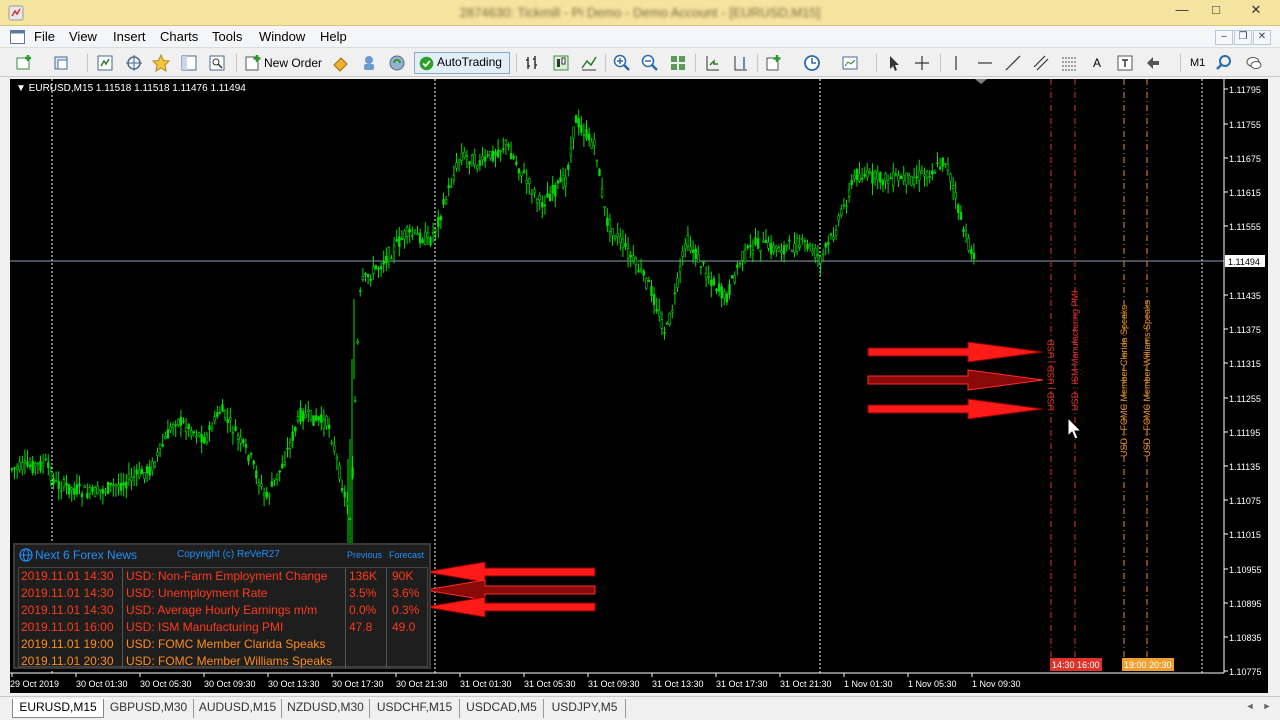 Image resolution: width=1280 pixels, height=720 pixels. I want to click on chart-tab: GBPUSD,M30, so click(149, 708).